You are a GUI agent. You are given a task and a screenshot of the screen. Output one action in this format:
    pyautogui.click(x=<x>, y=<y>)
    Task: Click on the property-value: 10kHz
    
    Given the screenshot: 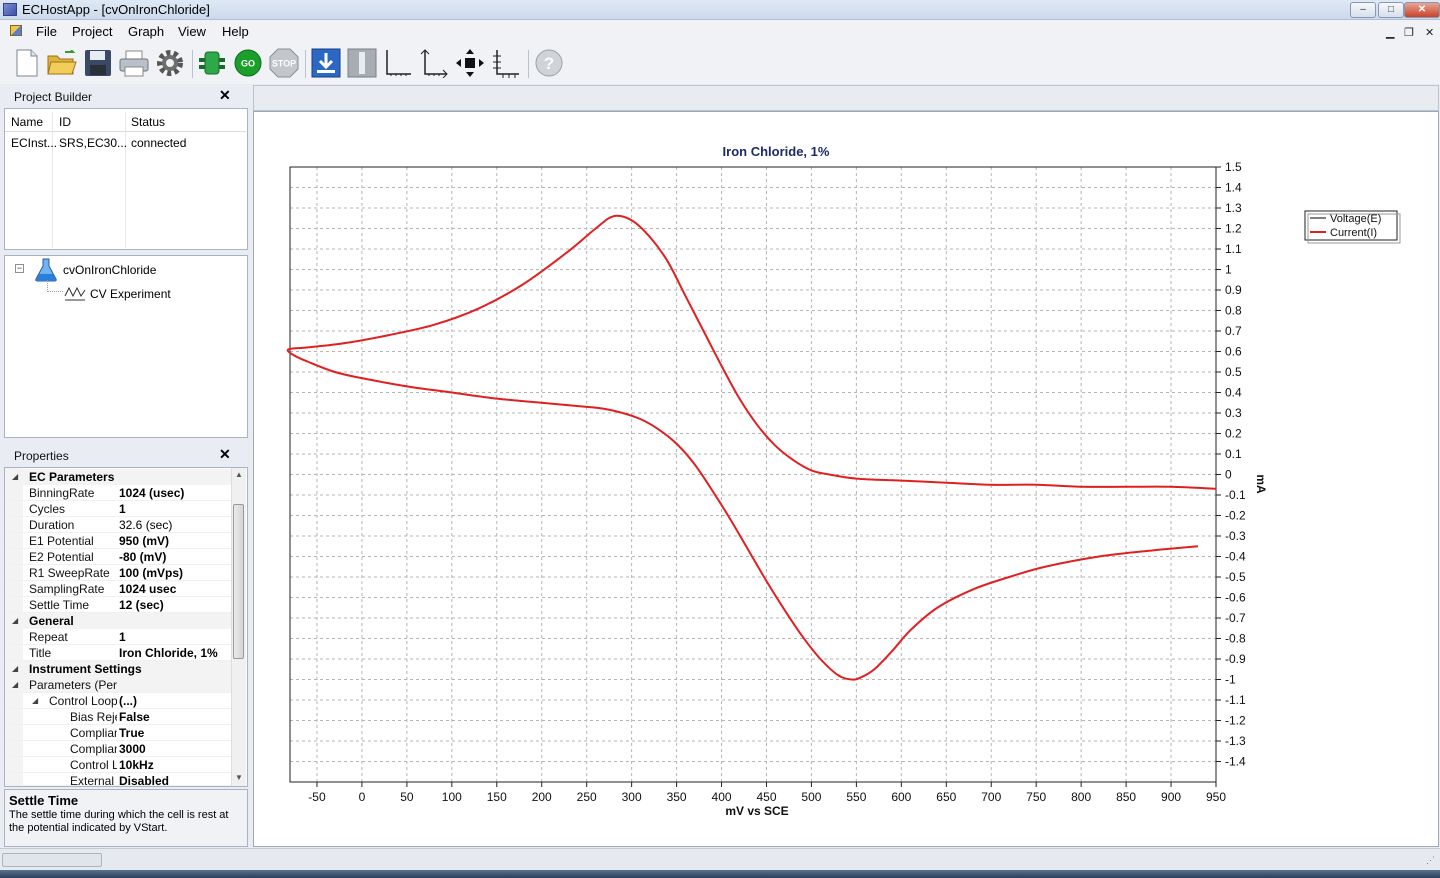 What is the action you would take?
    pyautogui.click(x=136, y=765)
    